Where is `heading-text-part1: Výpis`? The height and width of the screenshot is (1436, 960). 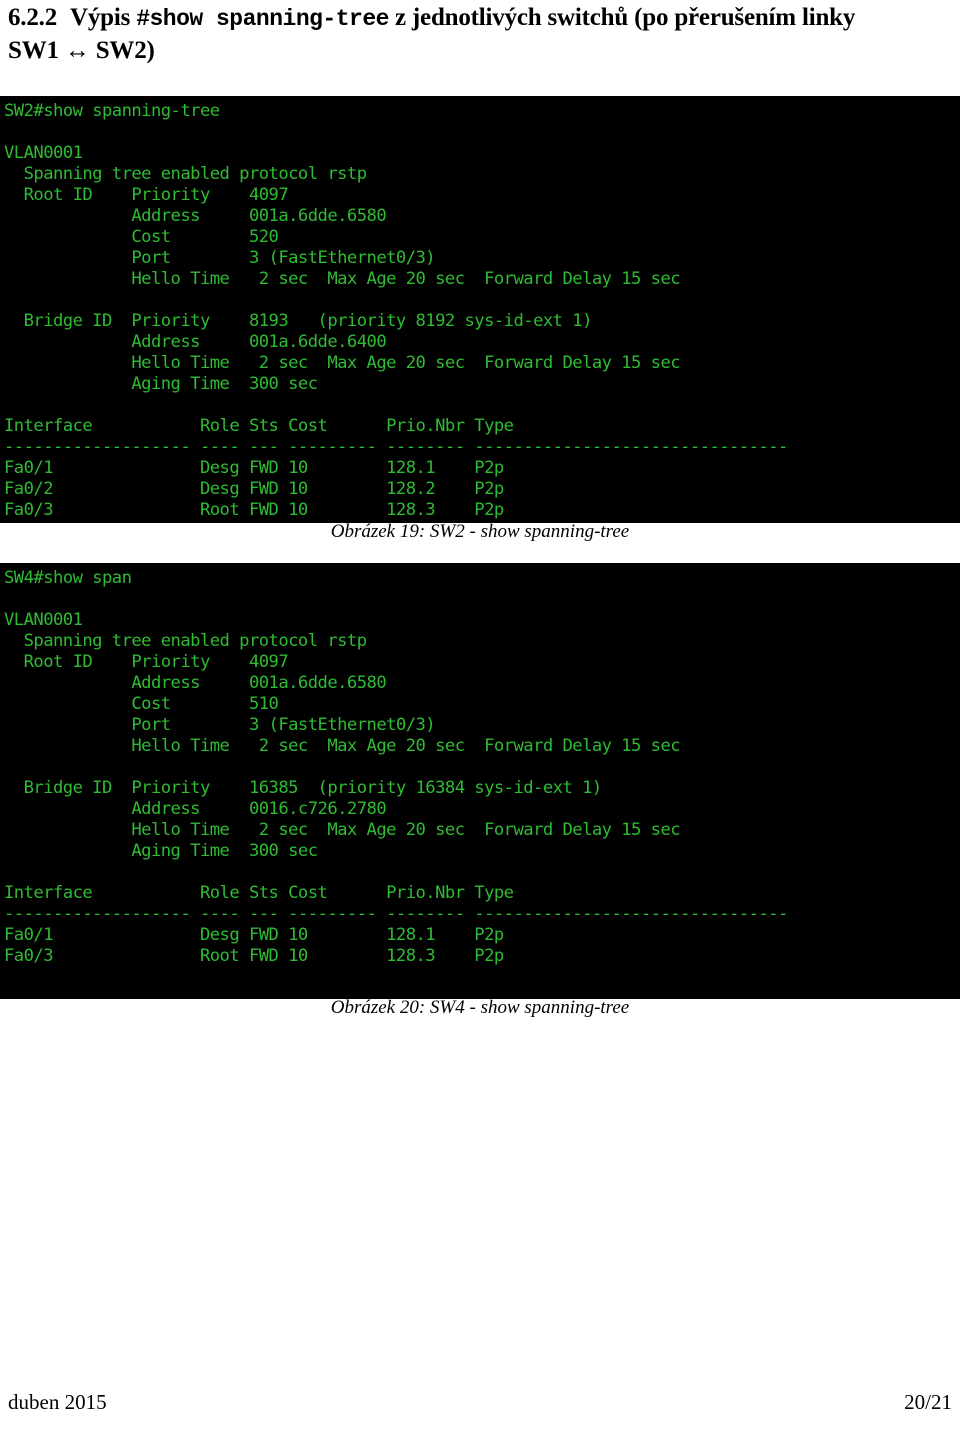 heading-text-part1: Výpis is located at coordinates (103, 17).